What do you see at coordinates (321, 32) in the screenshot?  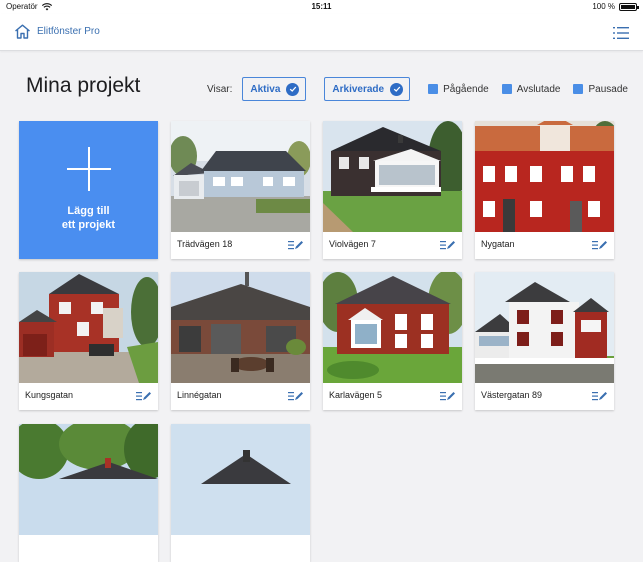 I see `app-bar: Elitfönster Pro` at bounding box center [321, 32].